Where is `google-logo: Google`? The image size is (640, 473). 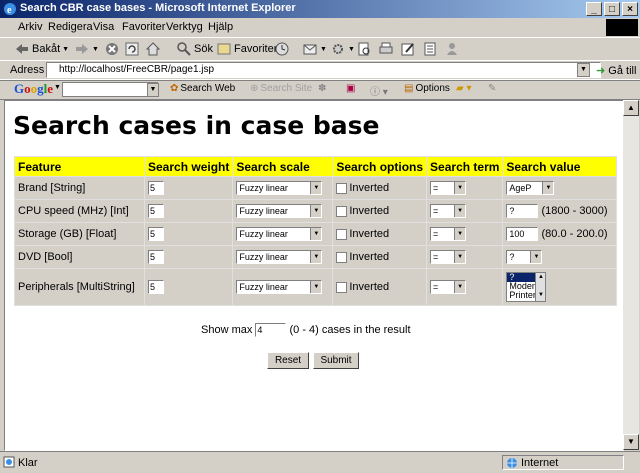 google-logo: Google is located at coordinates (33, 89).